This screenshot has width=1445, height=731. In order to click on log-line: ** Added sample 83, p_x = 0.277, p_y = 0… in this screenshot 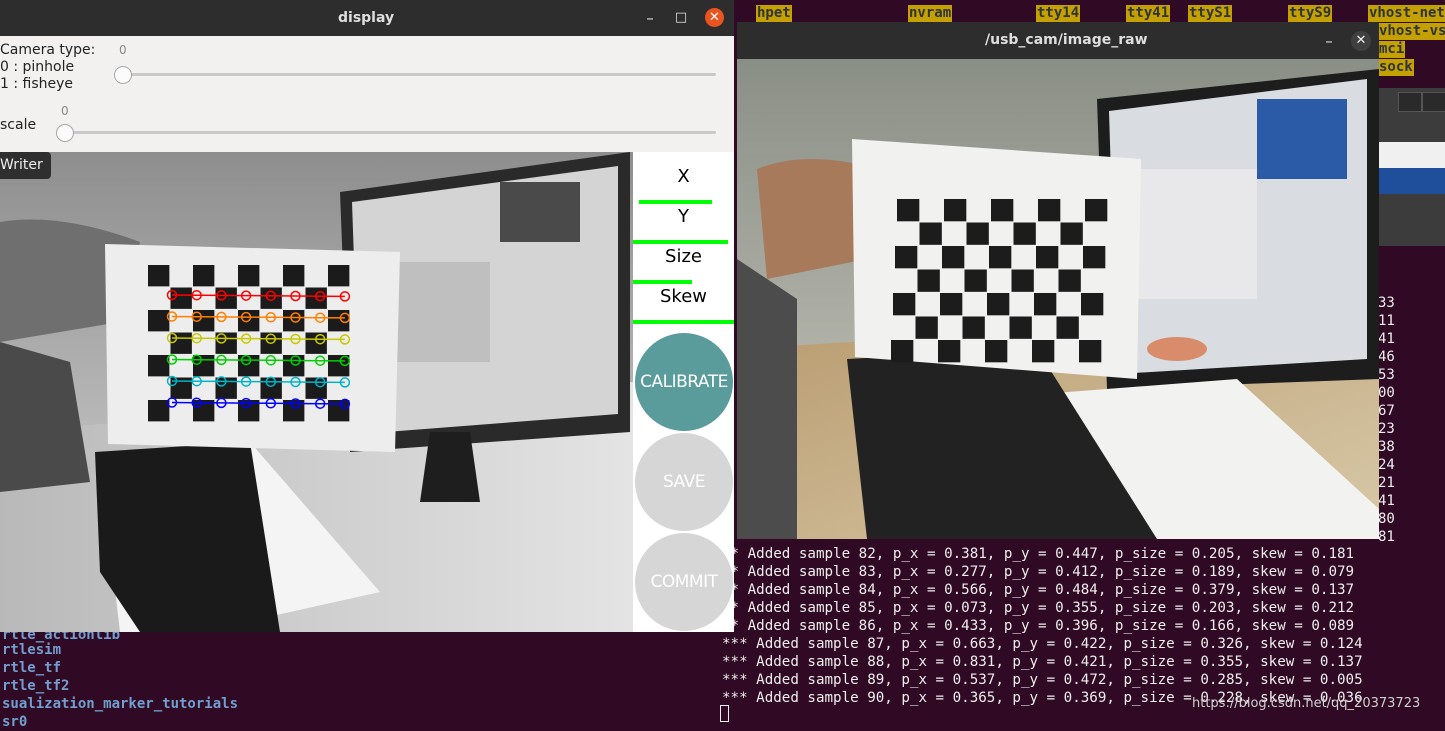, I will do `click(1038, 572)`.